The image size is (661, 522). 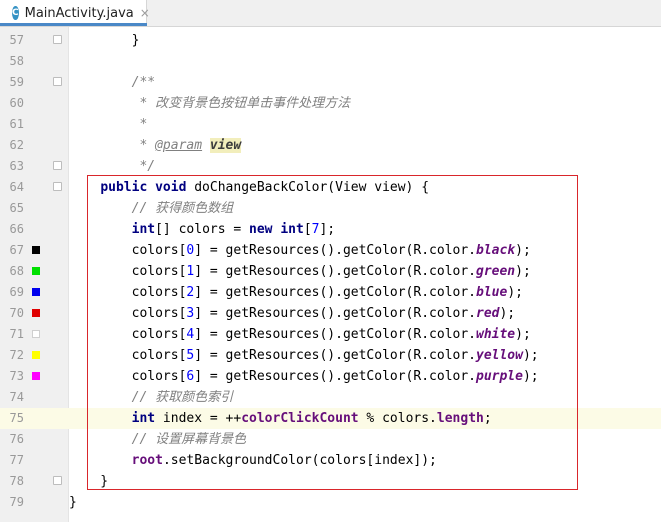 What do you see at coordinates (12, 103) in the screenshot?
I see `line-number: 60` at bounding box center [12, 103].